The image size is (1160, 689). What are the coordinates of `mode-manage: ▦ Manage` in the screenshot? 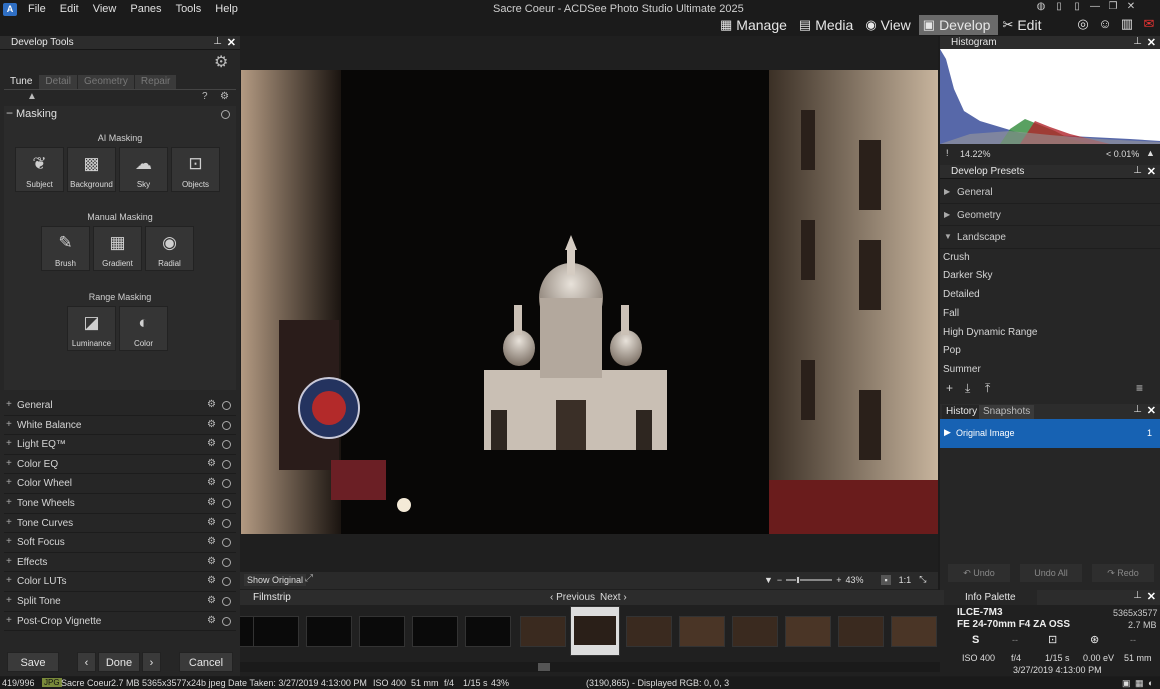 It's located at (755, 25).